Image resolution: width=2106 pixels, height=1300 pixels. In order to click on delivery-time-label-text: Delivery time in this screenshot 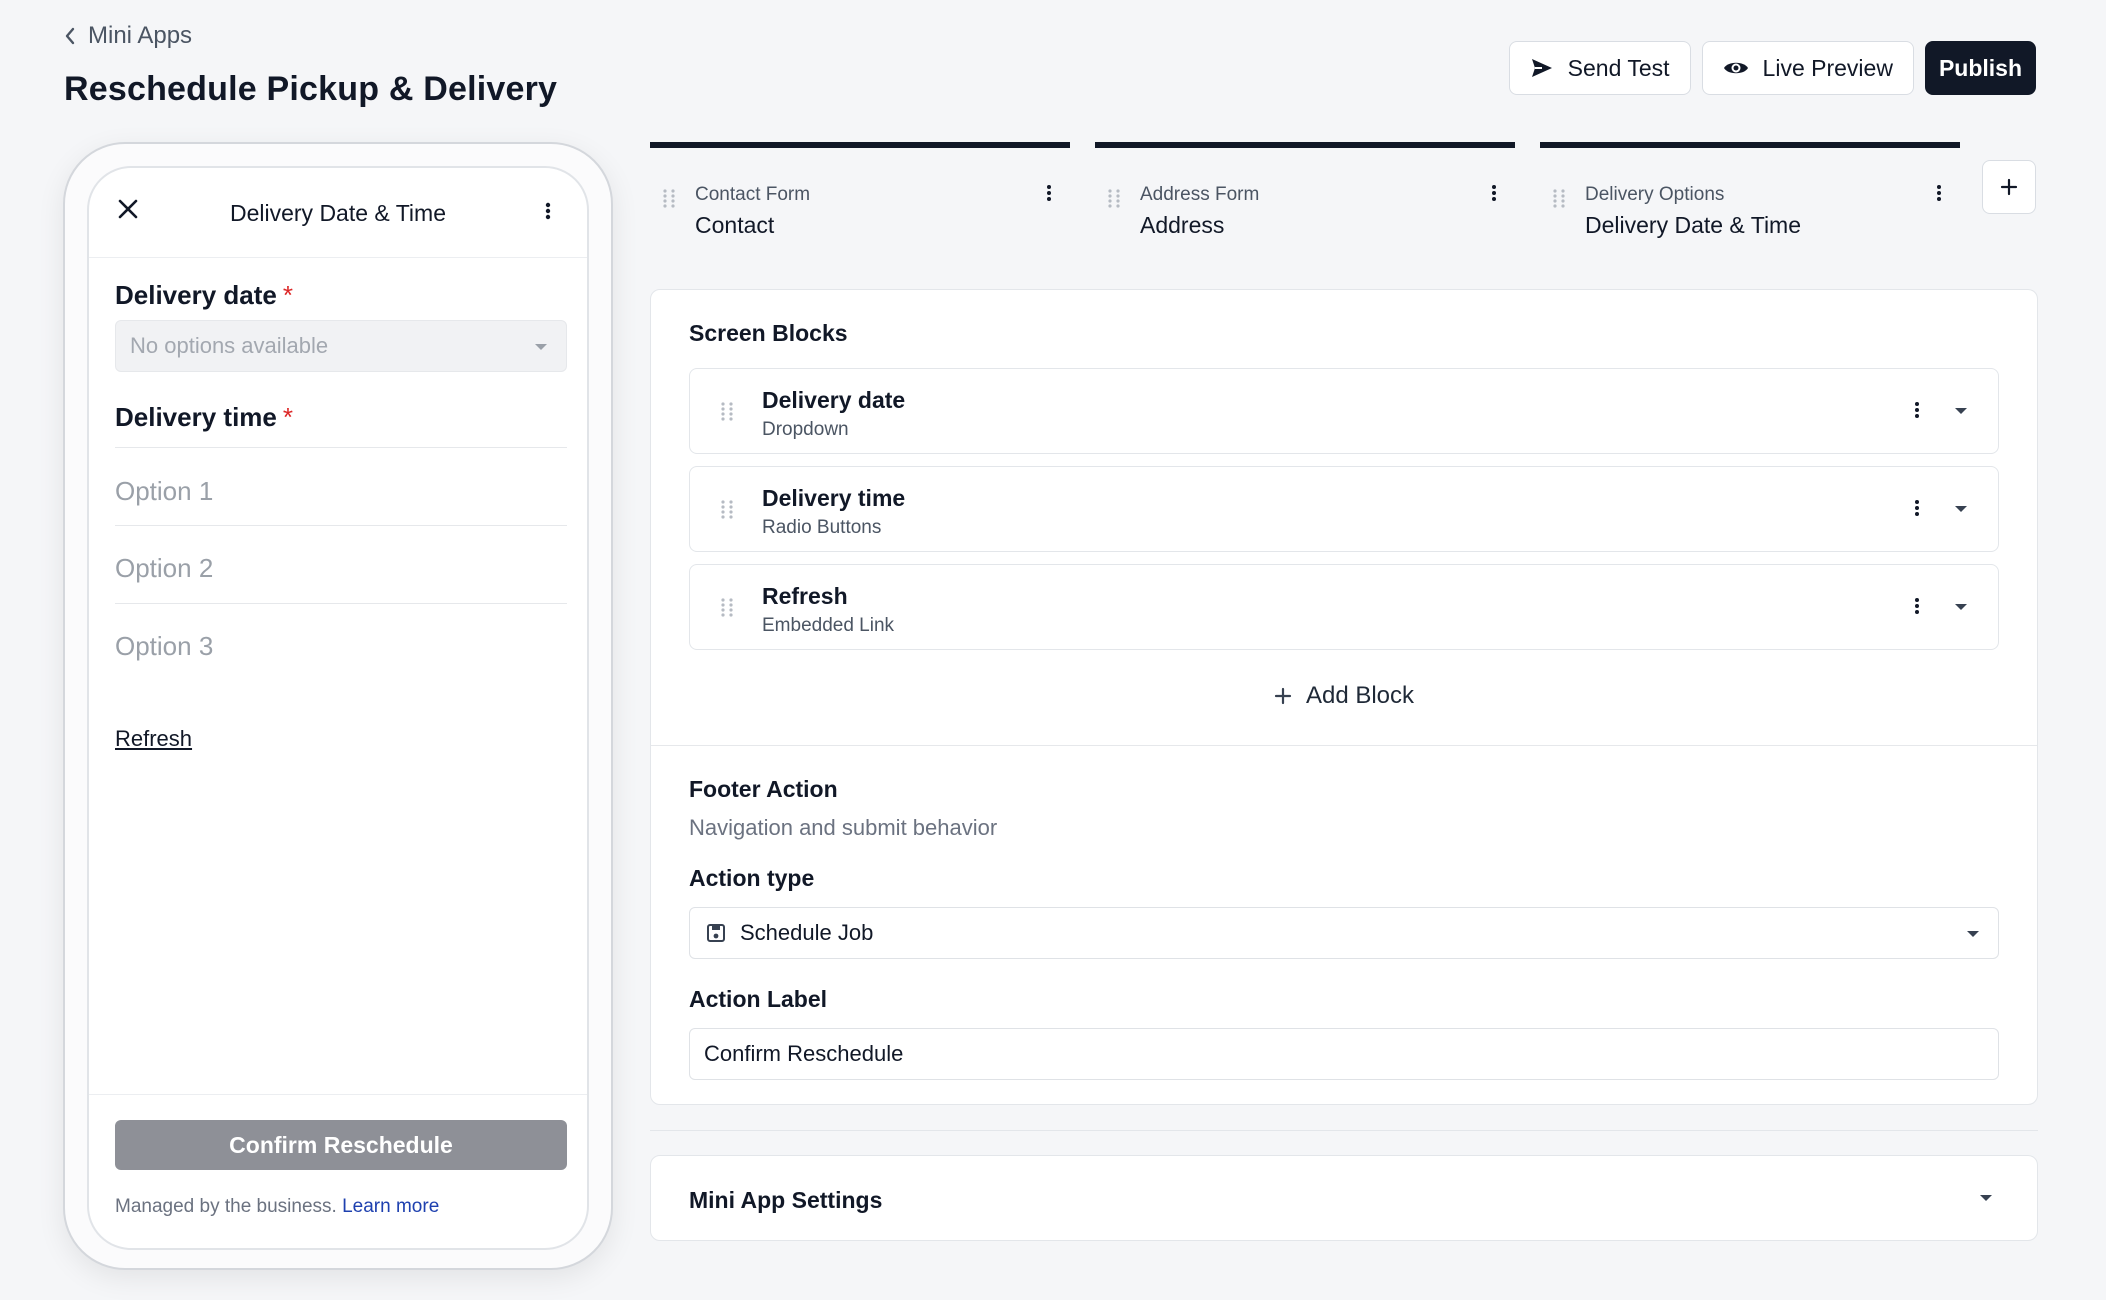, I will do `click(196, 417)`.